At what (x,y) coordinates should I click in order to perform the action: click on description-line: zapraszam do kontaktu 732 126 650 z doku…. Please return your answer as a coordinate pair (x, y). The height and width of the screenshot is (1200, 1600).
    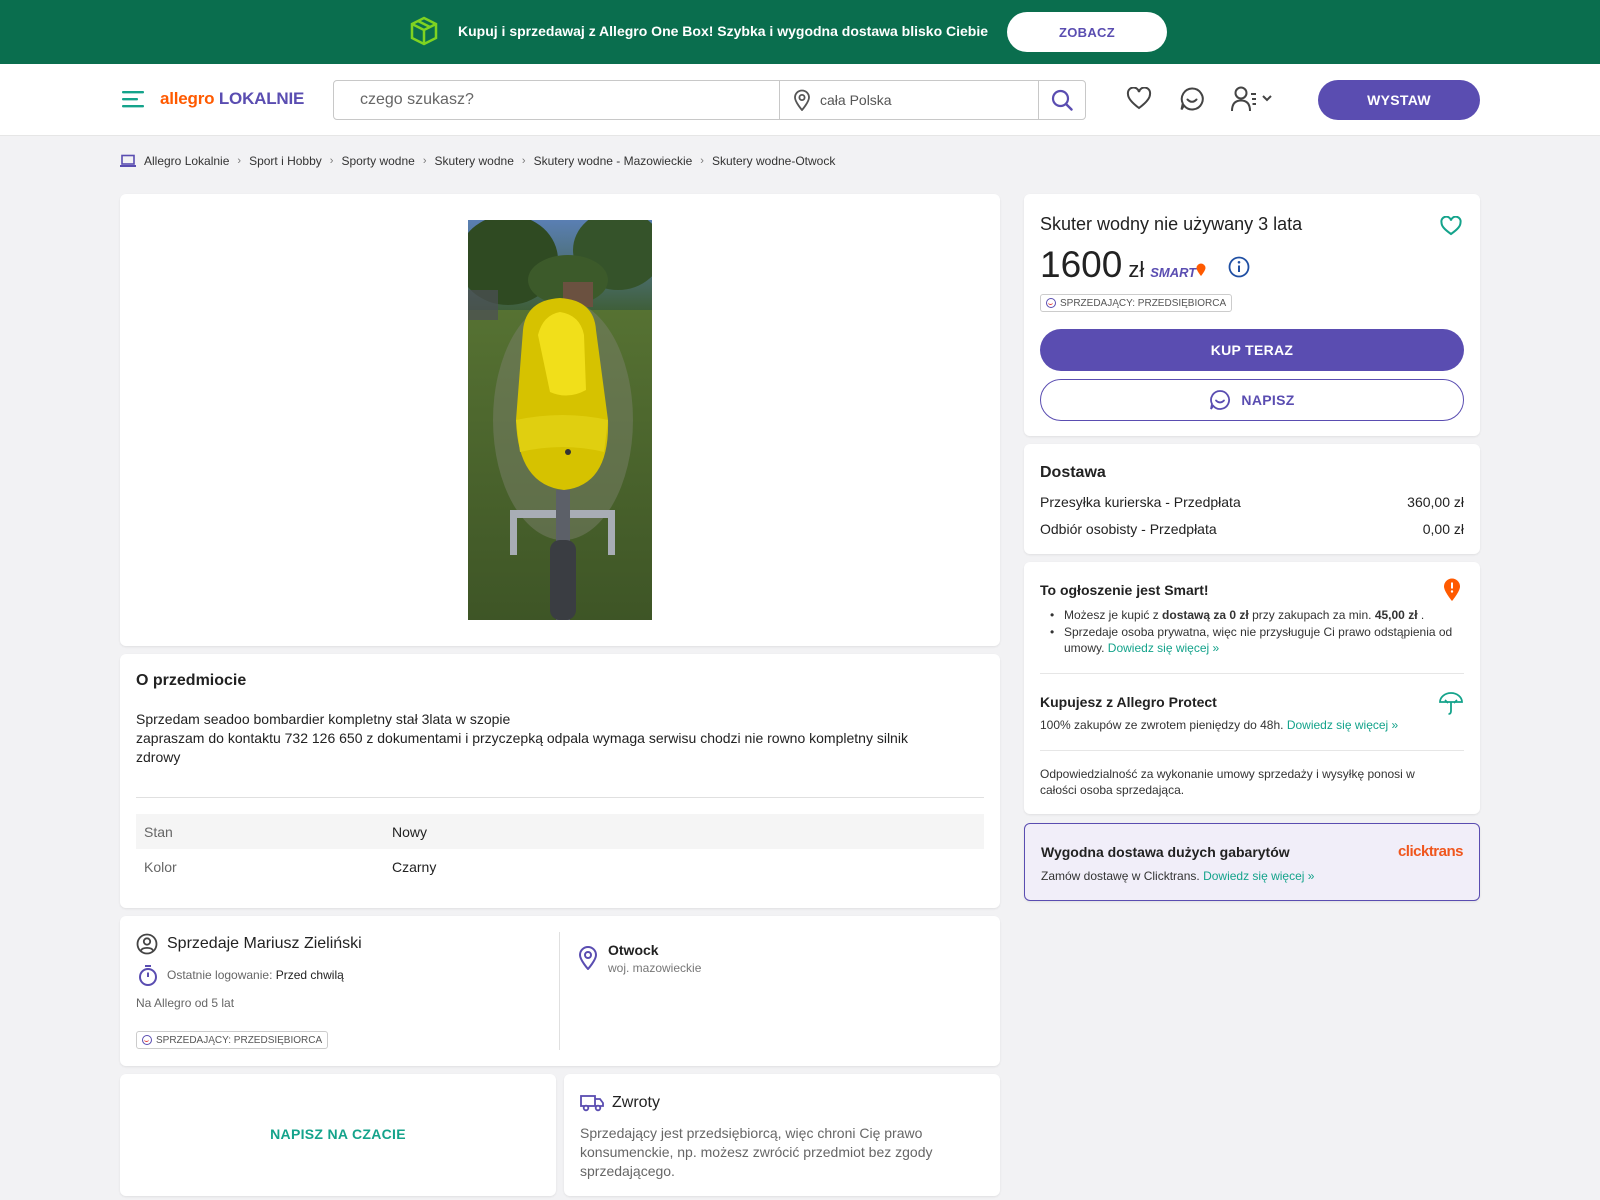
    Looking at the image, I should click on (522, 747).